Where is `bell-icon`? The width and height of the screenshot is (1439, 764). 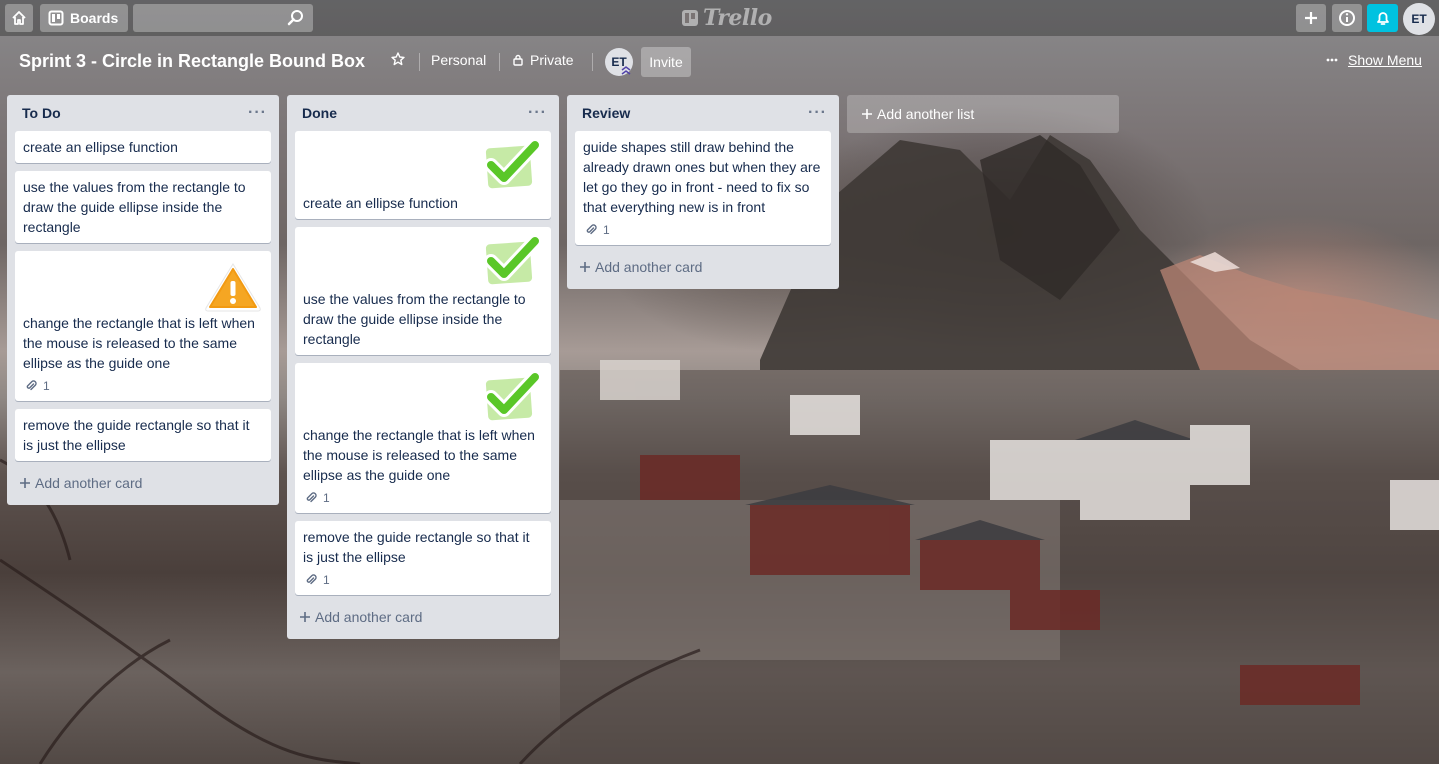 bell-icon is located at coordinates (1382, 18).